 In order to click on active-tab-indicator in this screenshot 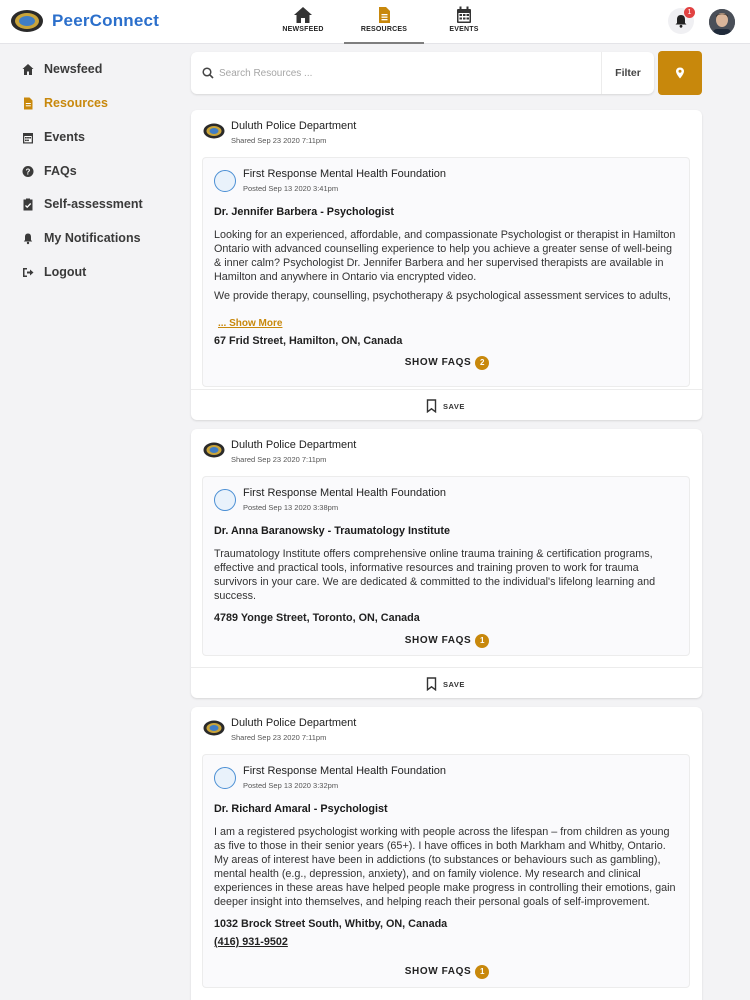, I will do `click(384, 43)`.